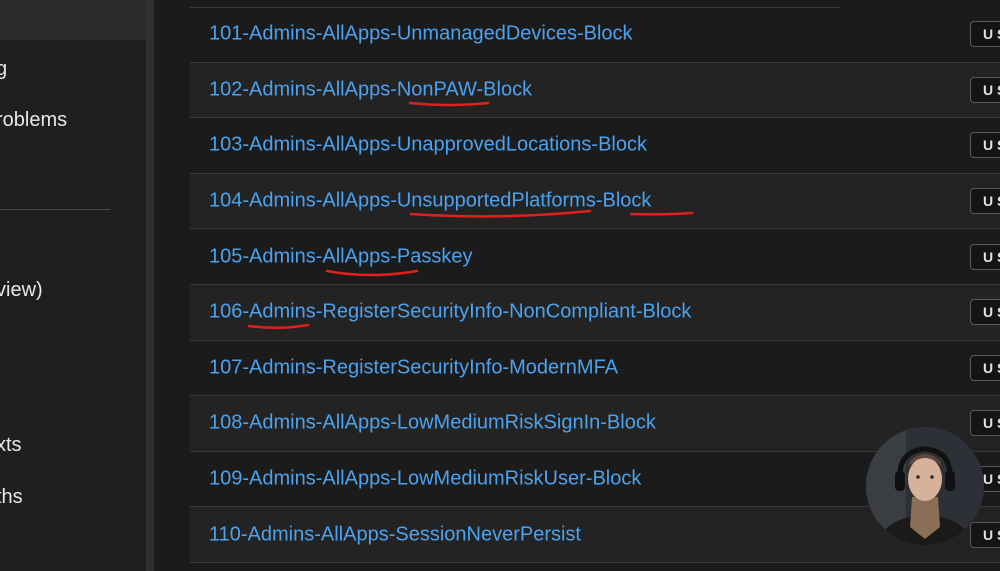 This screenshot has height=571, width=1000. I want to click on policy-name-link: 105-Admins-AllApps-Passkey, so click(340, 256).